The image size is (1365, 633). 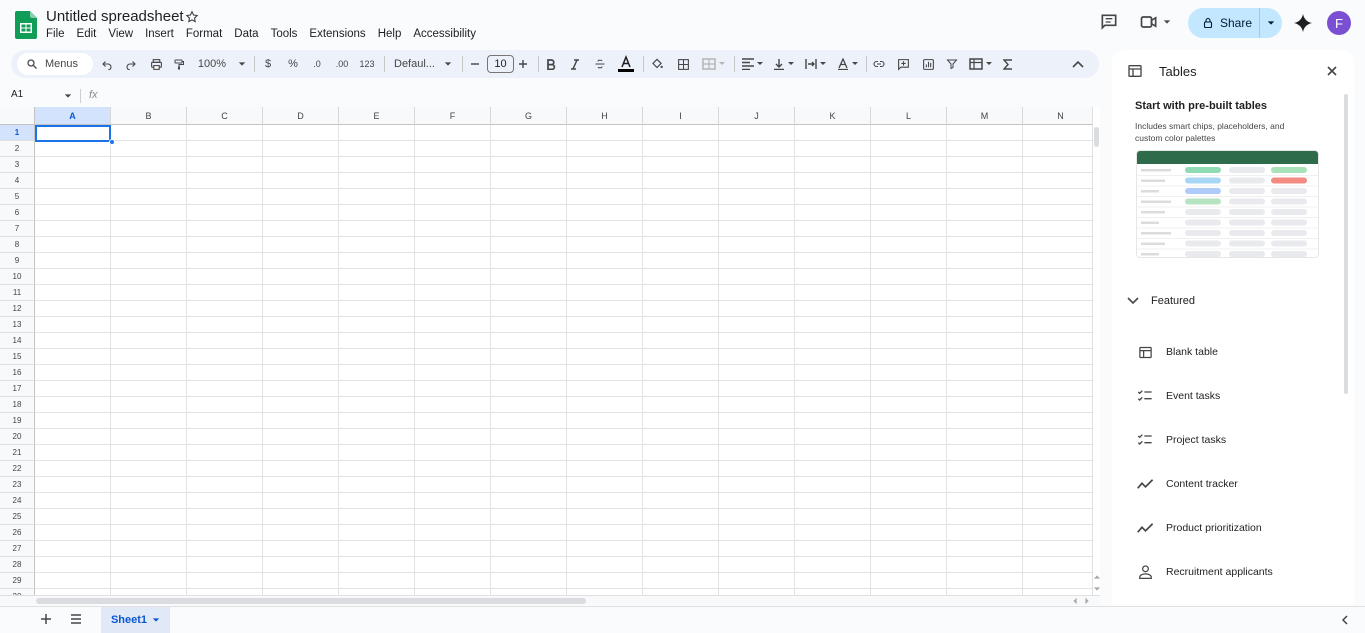 I want to click on more-formats-button: 123, so click(x=367, y=64).